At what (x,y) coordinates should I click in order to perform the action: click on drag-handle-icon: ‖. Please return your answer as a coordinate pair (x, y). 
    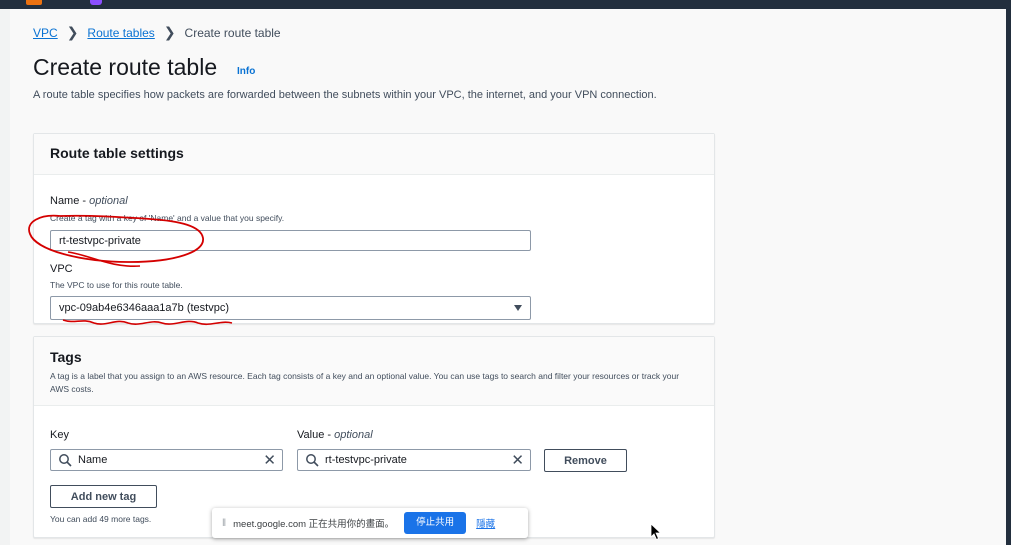
    Looking at the image, I should click on (224, 523).